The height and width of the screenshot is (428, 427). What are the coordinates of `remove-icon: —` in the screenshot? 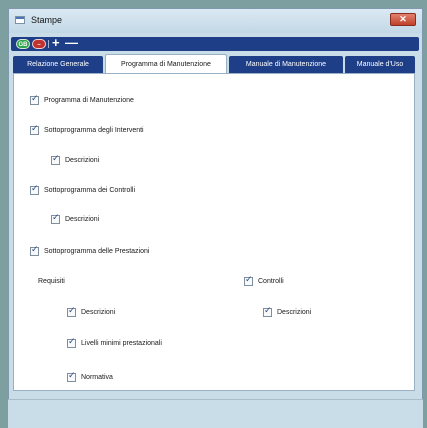 It's located at (71, 43).